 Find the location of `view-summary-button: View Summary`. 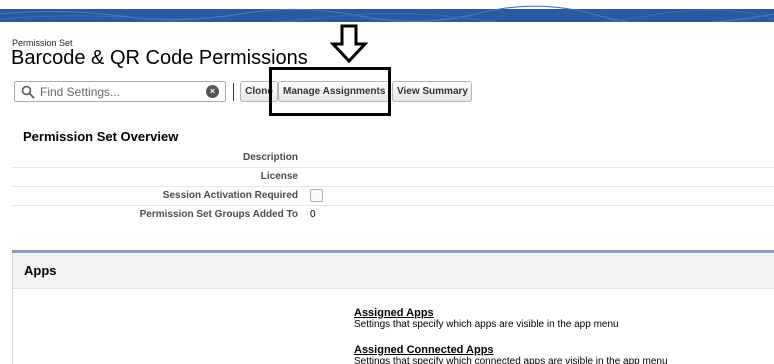

view-summary-button: View Summary is located at coordinates (432, 91).